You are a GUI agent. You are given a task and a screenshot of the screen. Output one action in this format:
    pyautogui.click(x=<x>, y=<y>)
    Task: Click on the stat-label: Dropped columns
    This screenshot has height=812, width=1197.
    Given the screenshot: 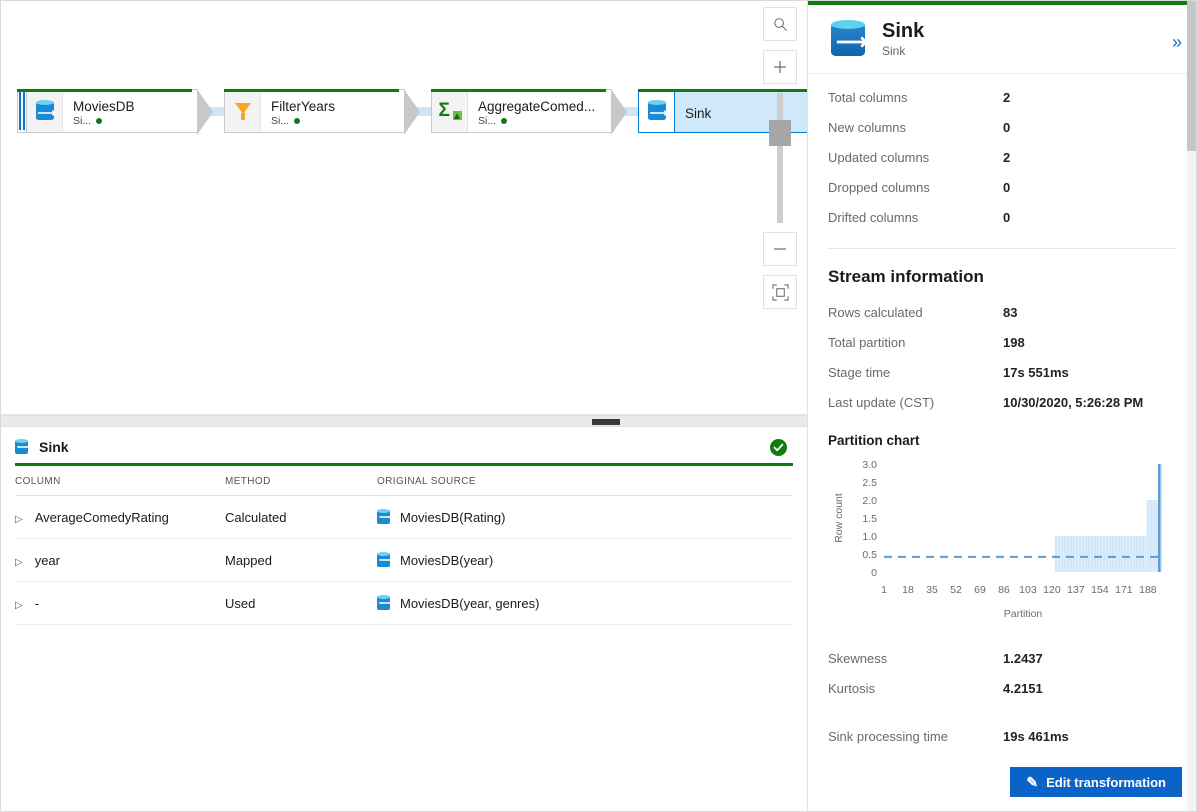 What is the action you would take?
    pyautogui.click(x=879, y=187)
    